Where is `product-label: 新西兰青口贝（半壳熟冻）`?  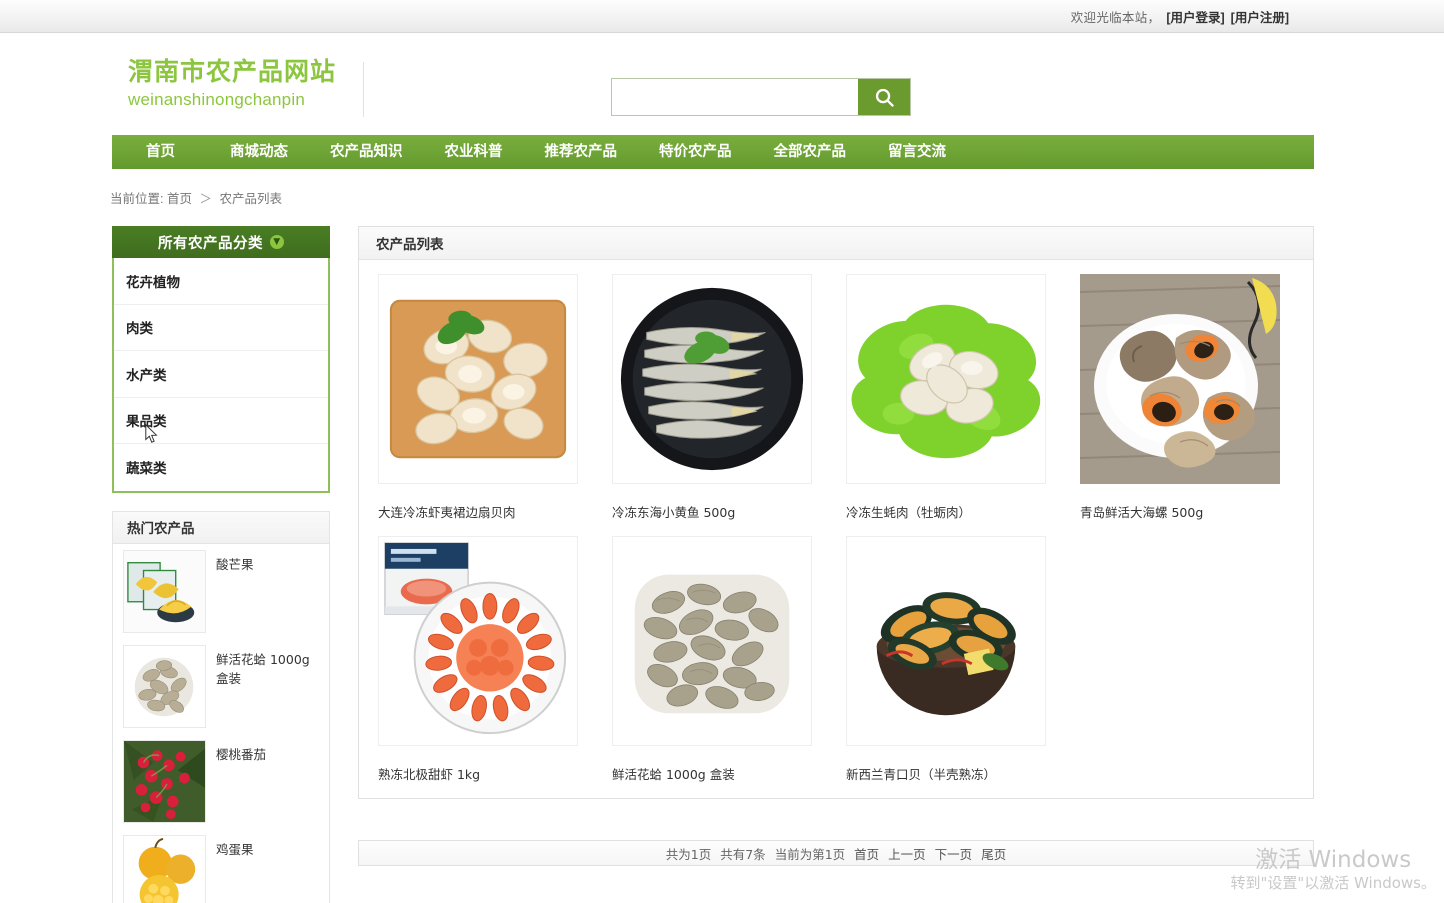 product-label: 新西兰青口贝（半壳熟冻） is located at coordinates (921, 774).